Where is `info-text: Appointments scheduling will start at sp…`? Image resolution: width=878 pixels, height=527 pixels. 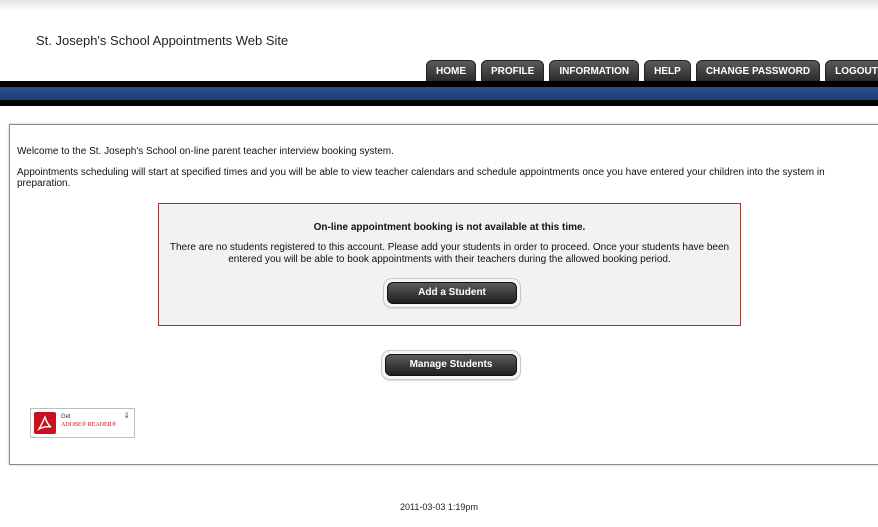 info-text: Appointments scheduling will start at sp… is located at coordinates (421, 178).